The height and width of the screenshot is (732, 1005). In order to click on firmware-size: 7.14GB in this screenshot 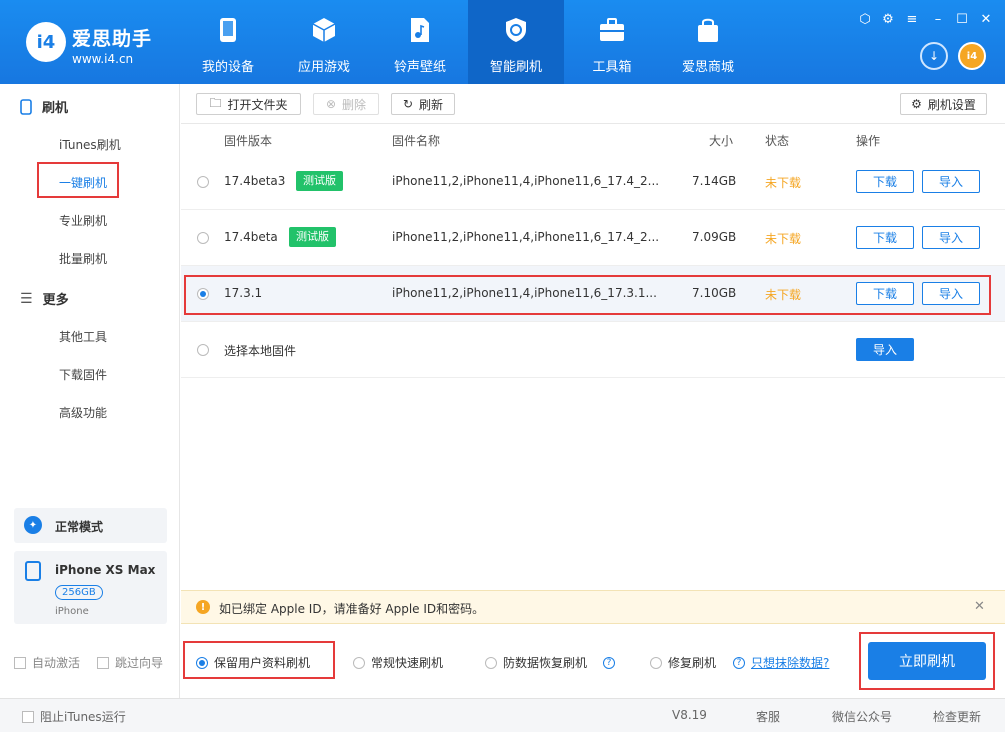, I will do `click(714, 181)`.